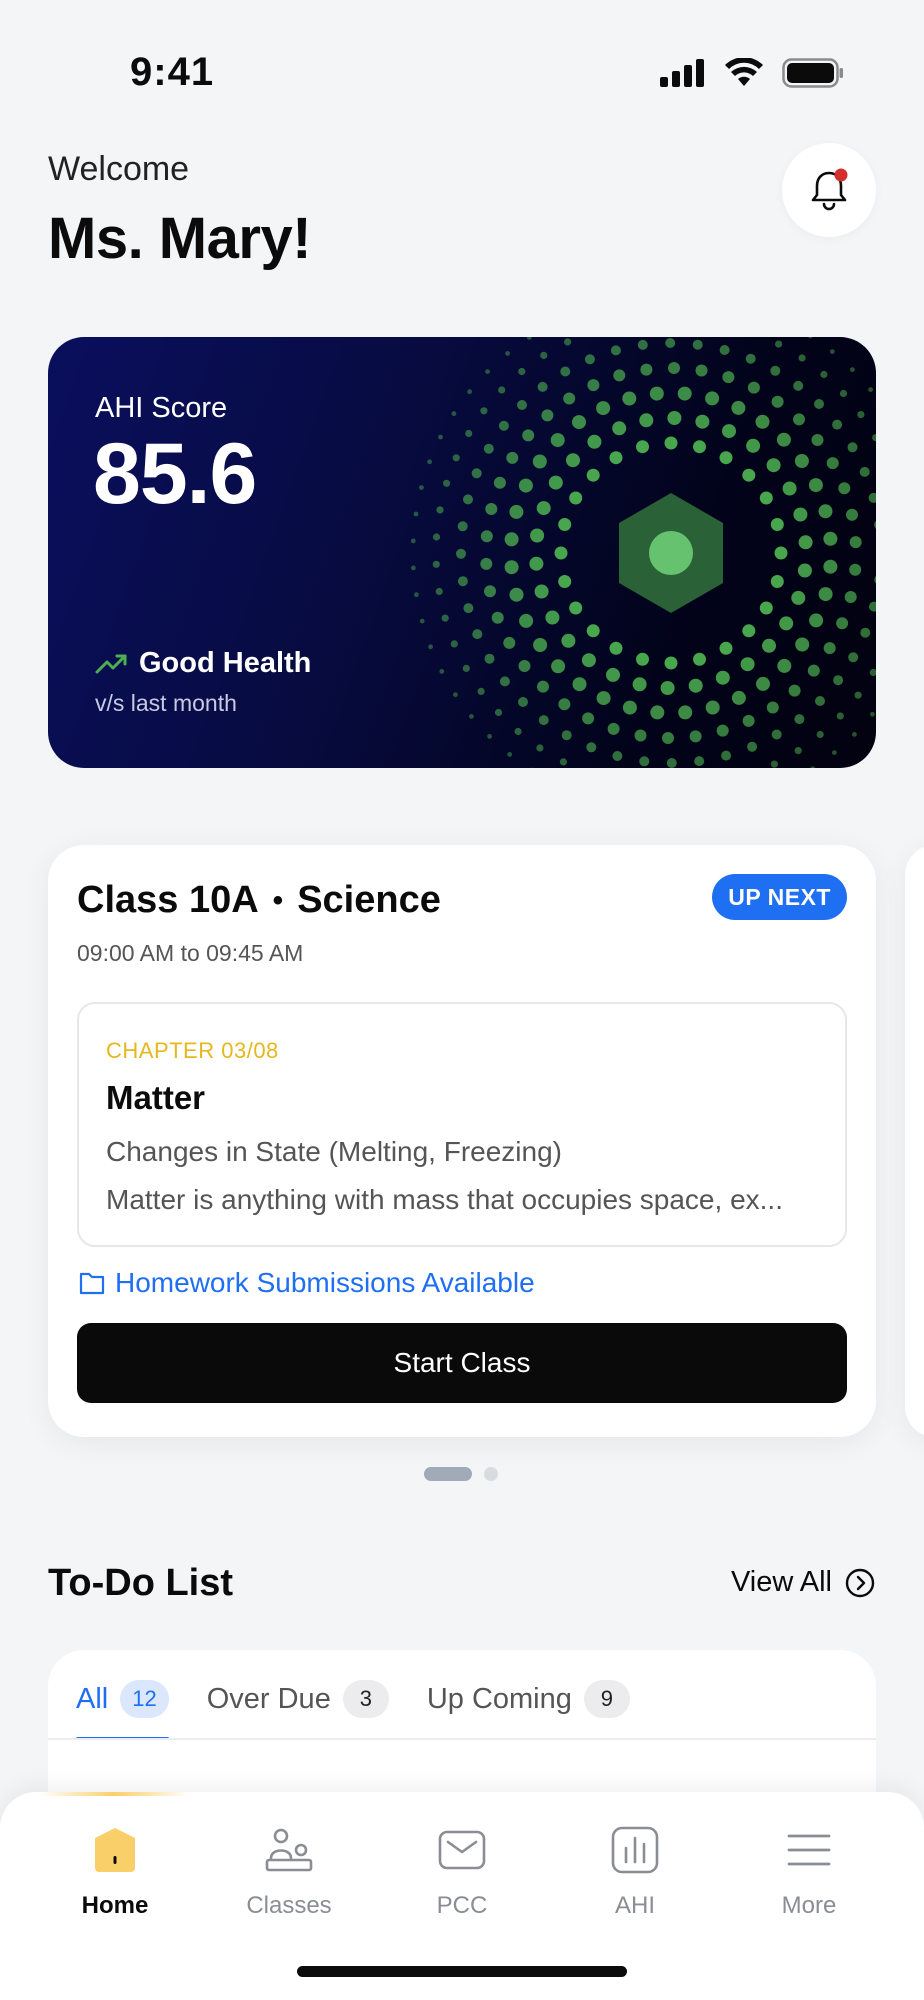  Describe the element at coordinates (365, 1699) in the screenshot. I see `tab-count-badge: 3` at that location.